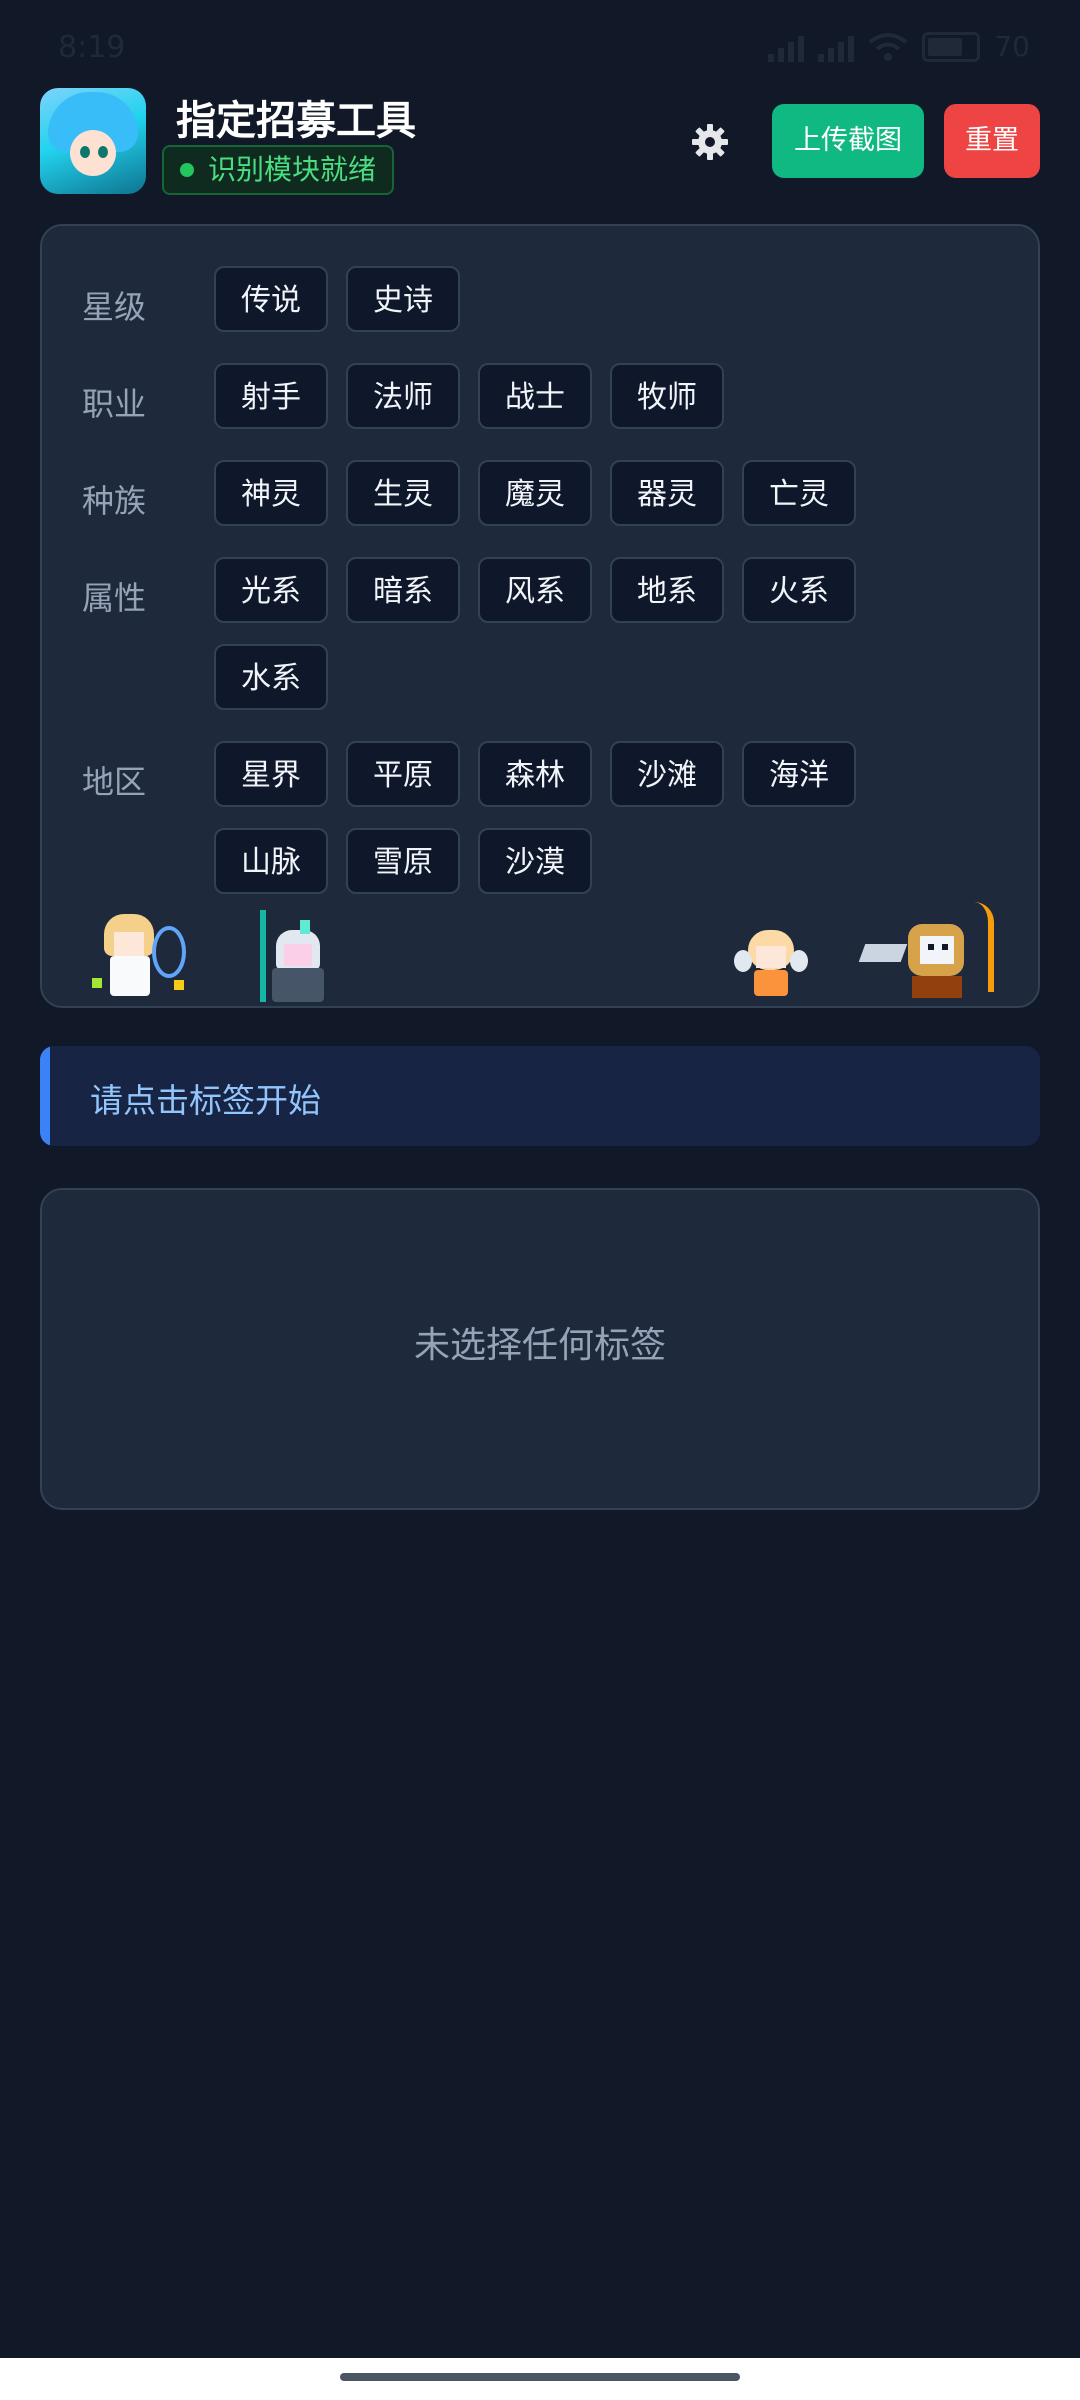 The image size is (1080, 2400). I want to click on status-time: 8:19, so click(92, 47).